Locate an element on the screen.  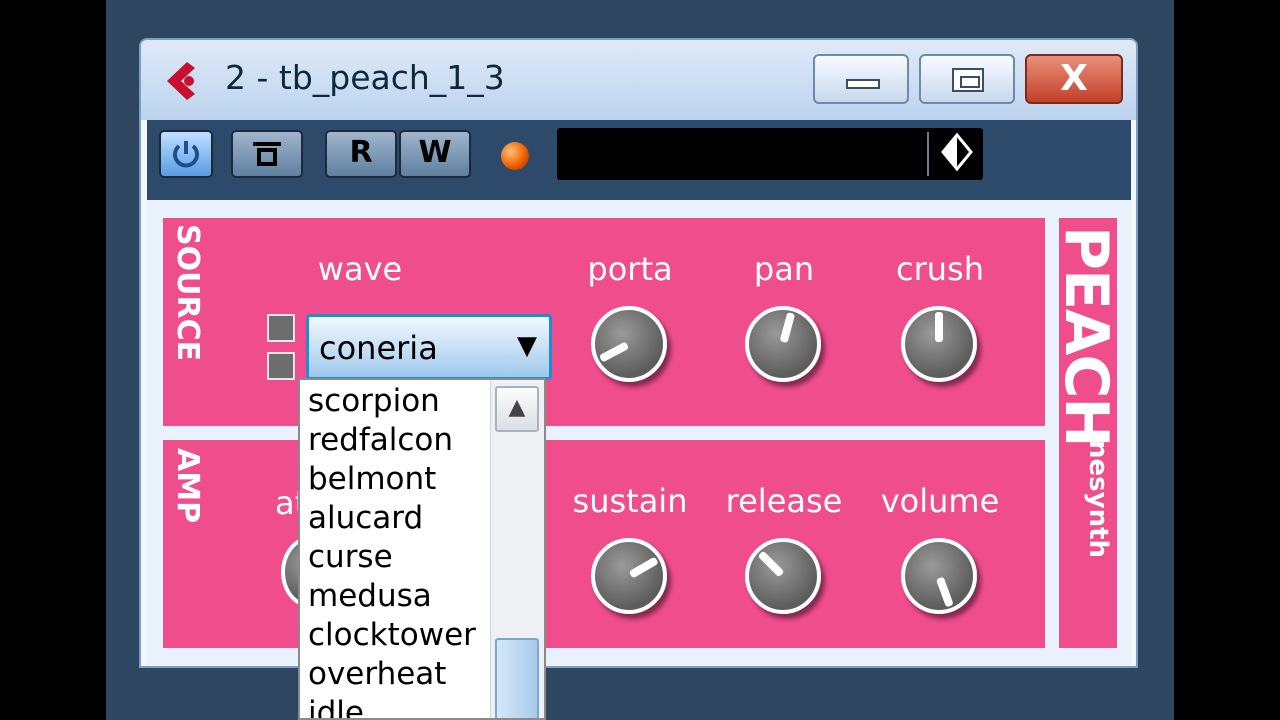
list-item: scorpion is located at coordinates (374, 401).